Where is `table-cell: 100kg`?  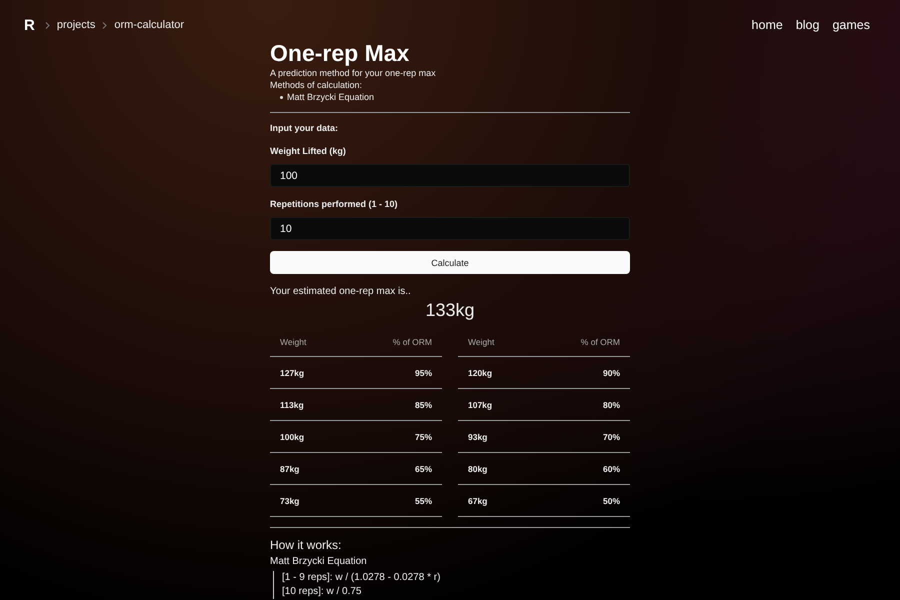
table-cell: 100kg is located at coordinates (308, 436).